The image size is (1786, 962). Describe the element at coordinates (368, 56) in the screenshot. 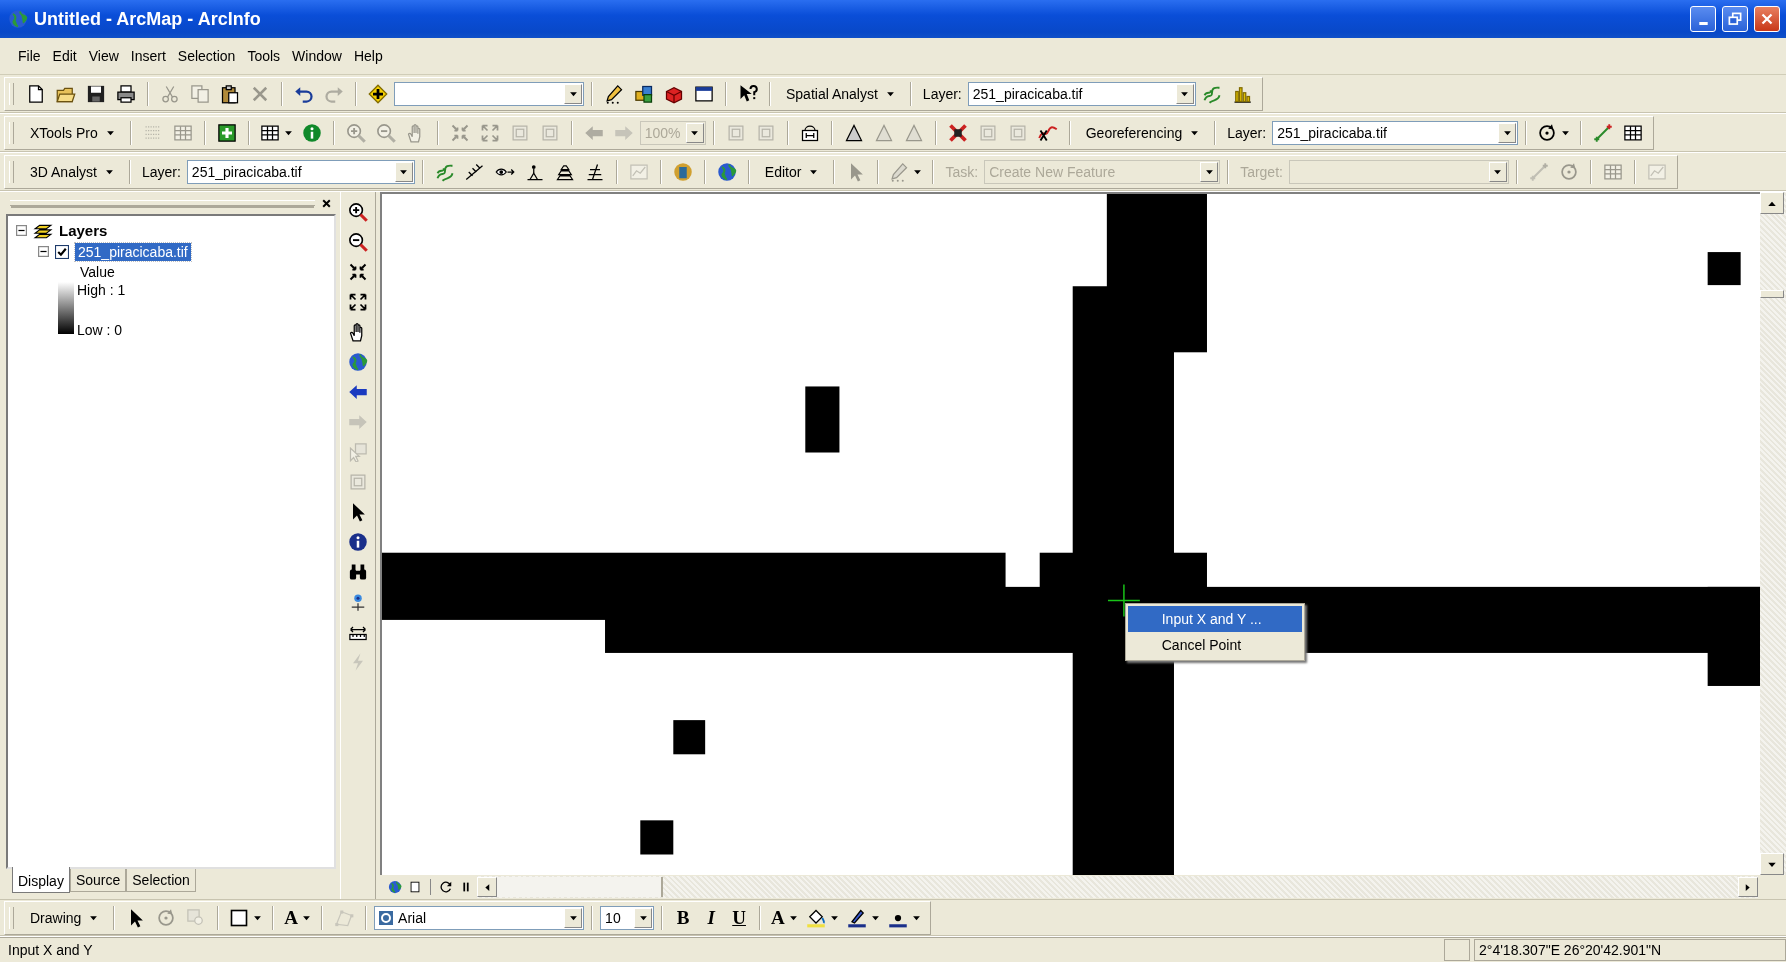

I see `menu-item: Help` at that location.